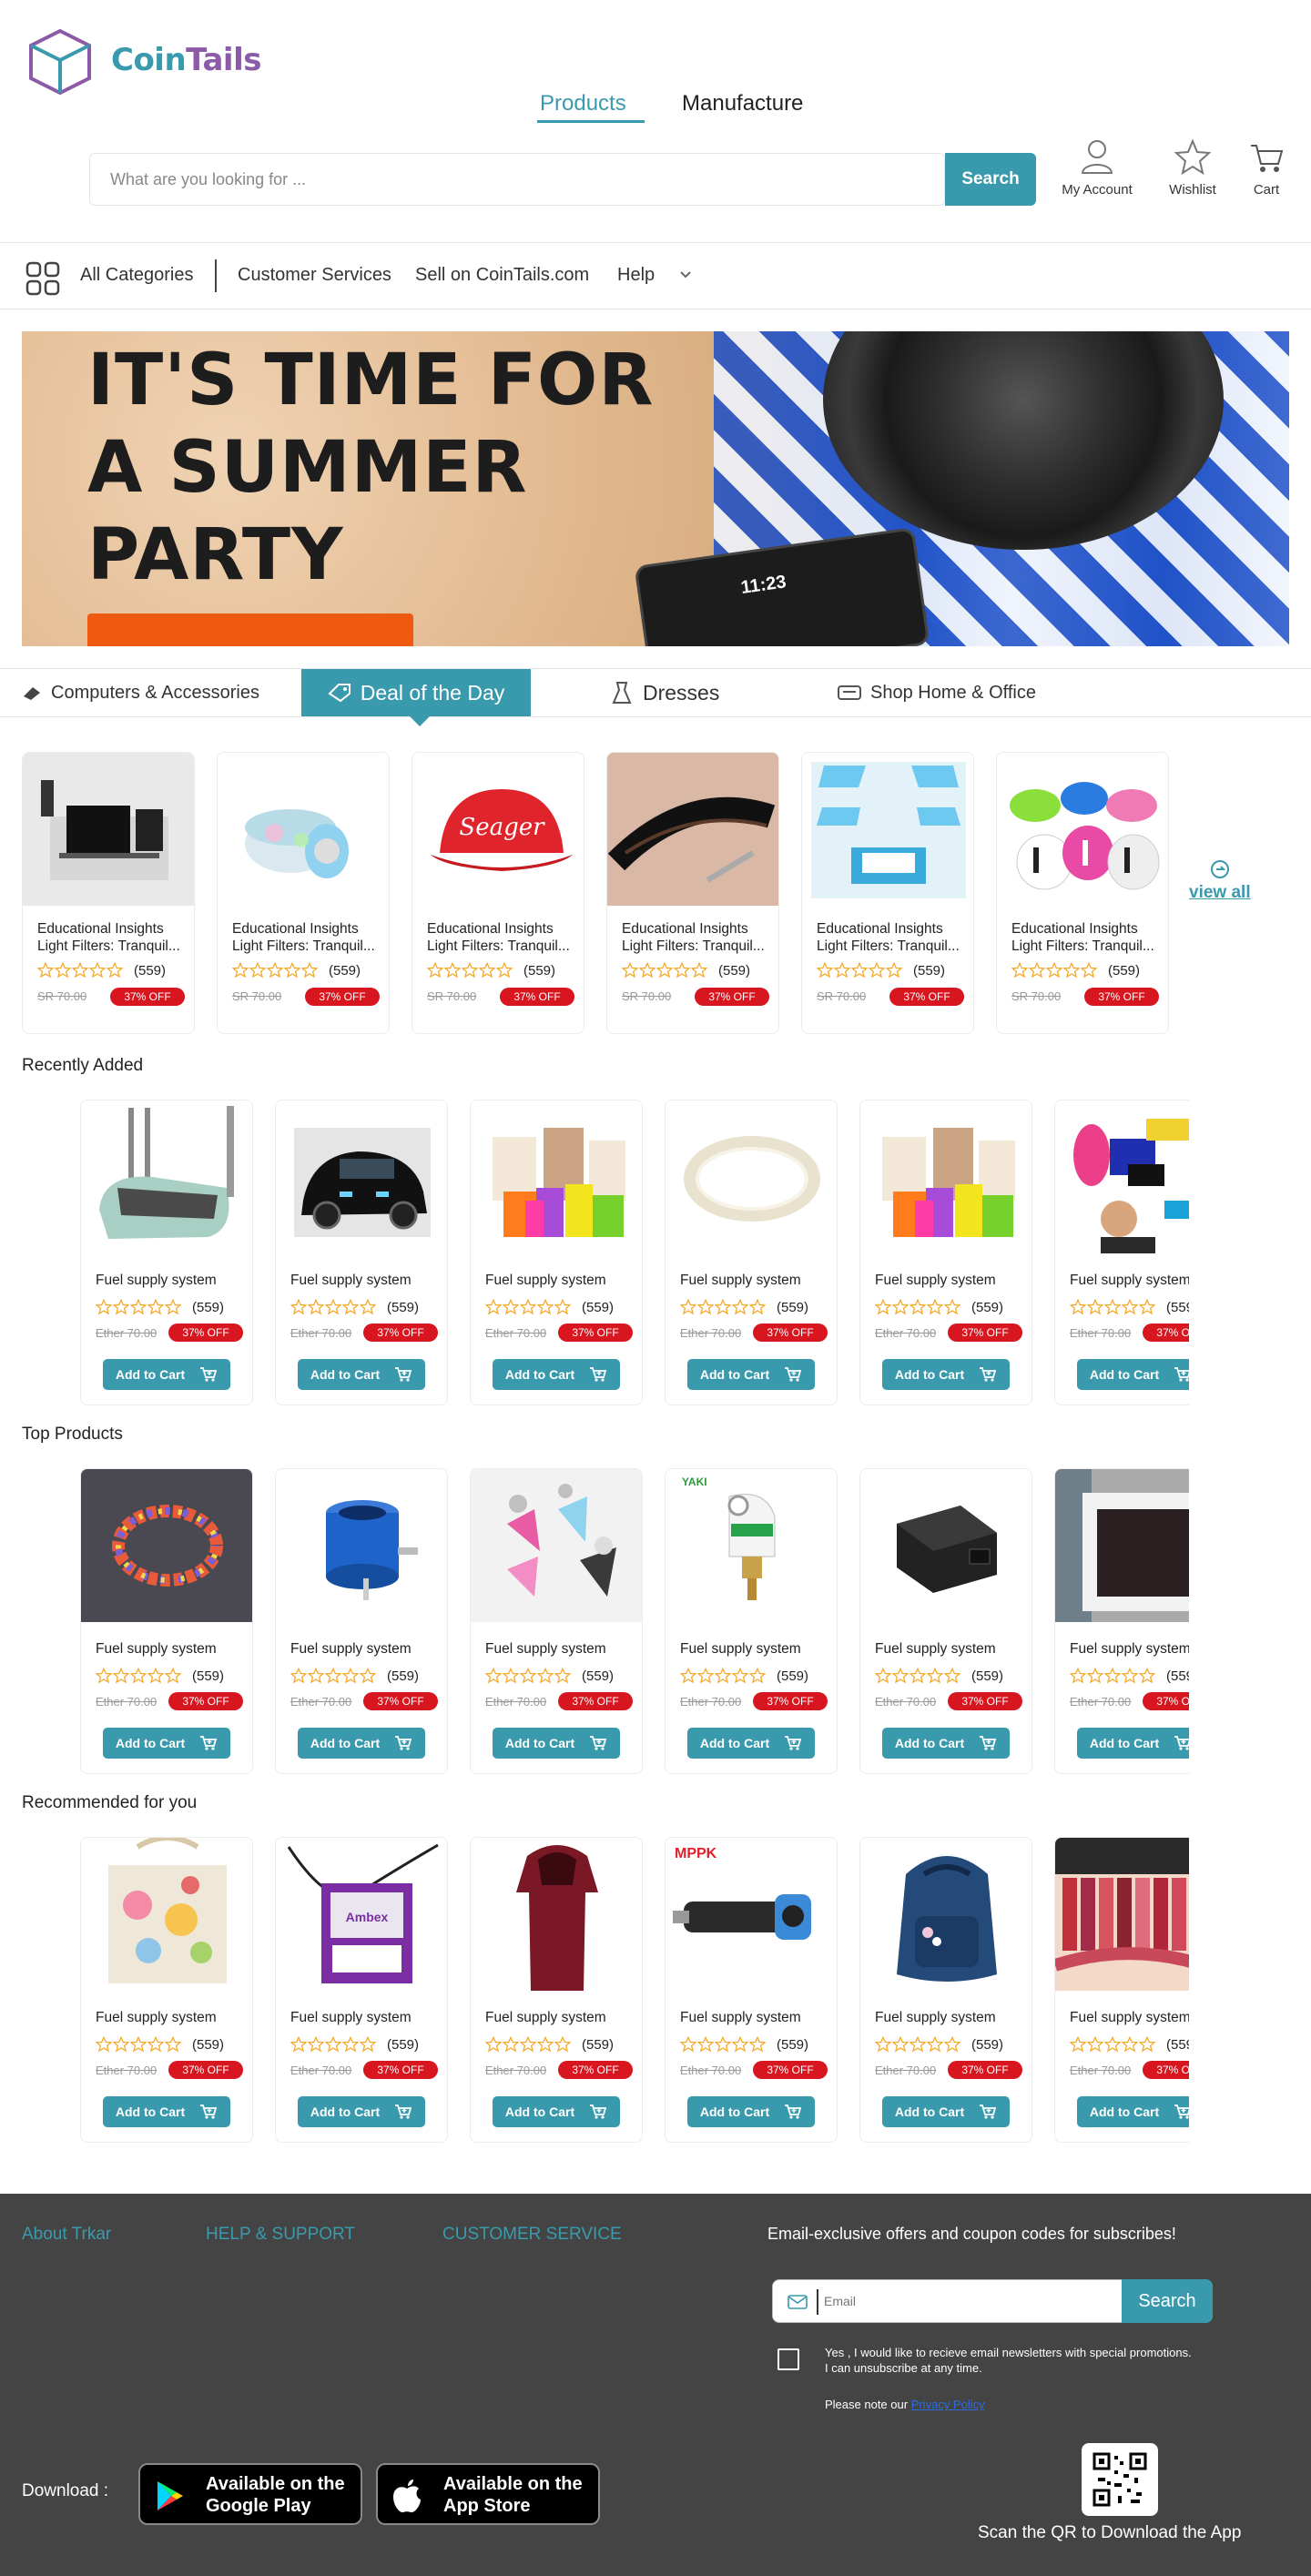 Image resolution: width=1311 pixels, height=2576 pixels. Describe the element at coordinates (42, 278) in the screenshot. I see `grid-icon` at that location.